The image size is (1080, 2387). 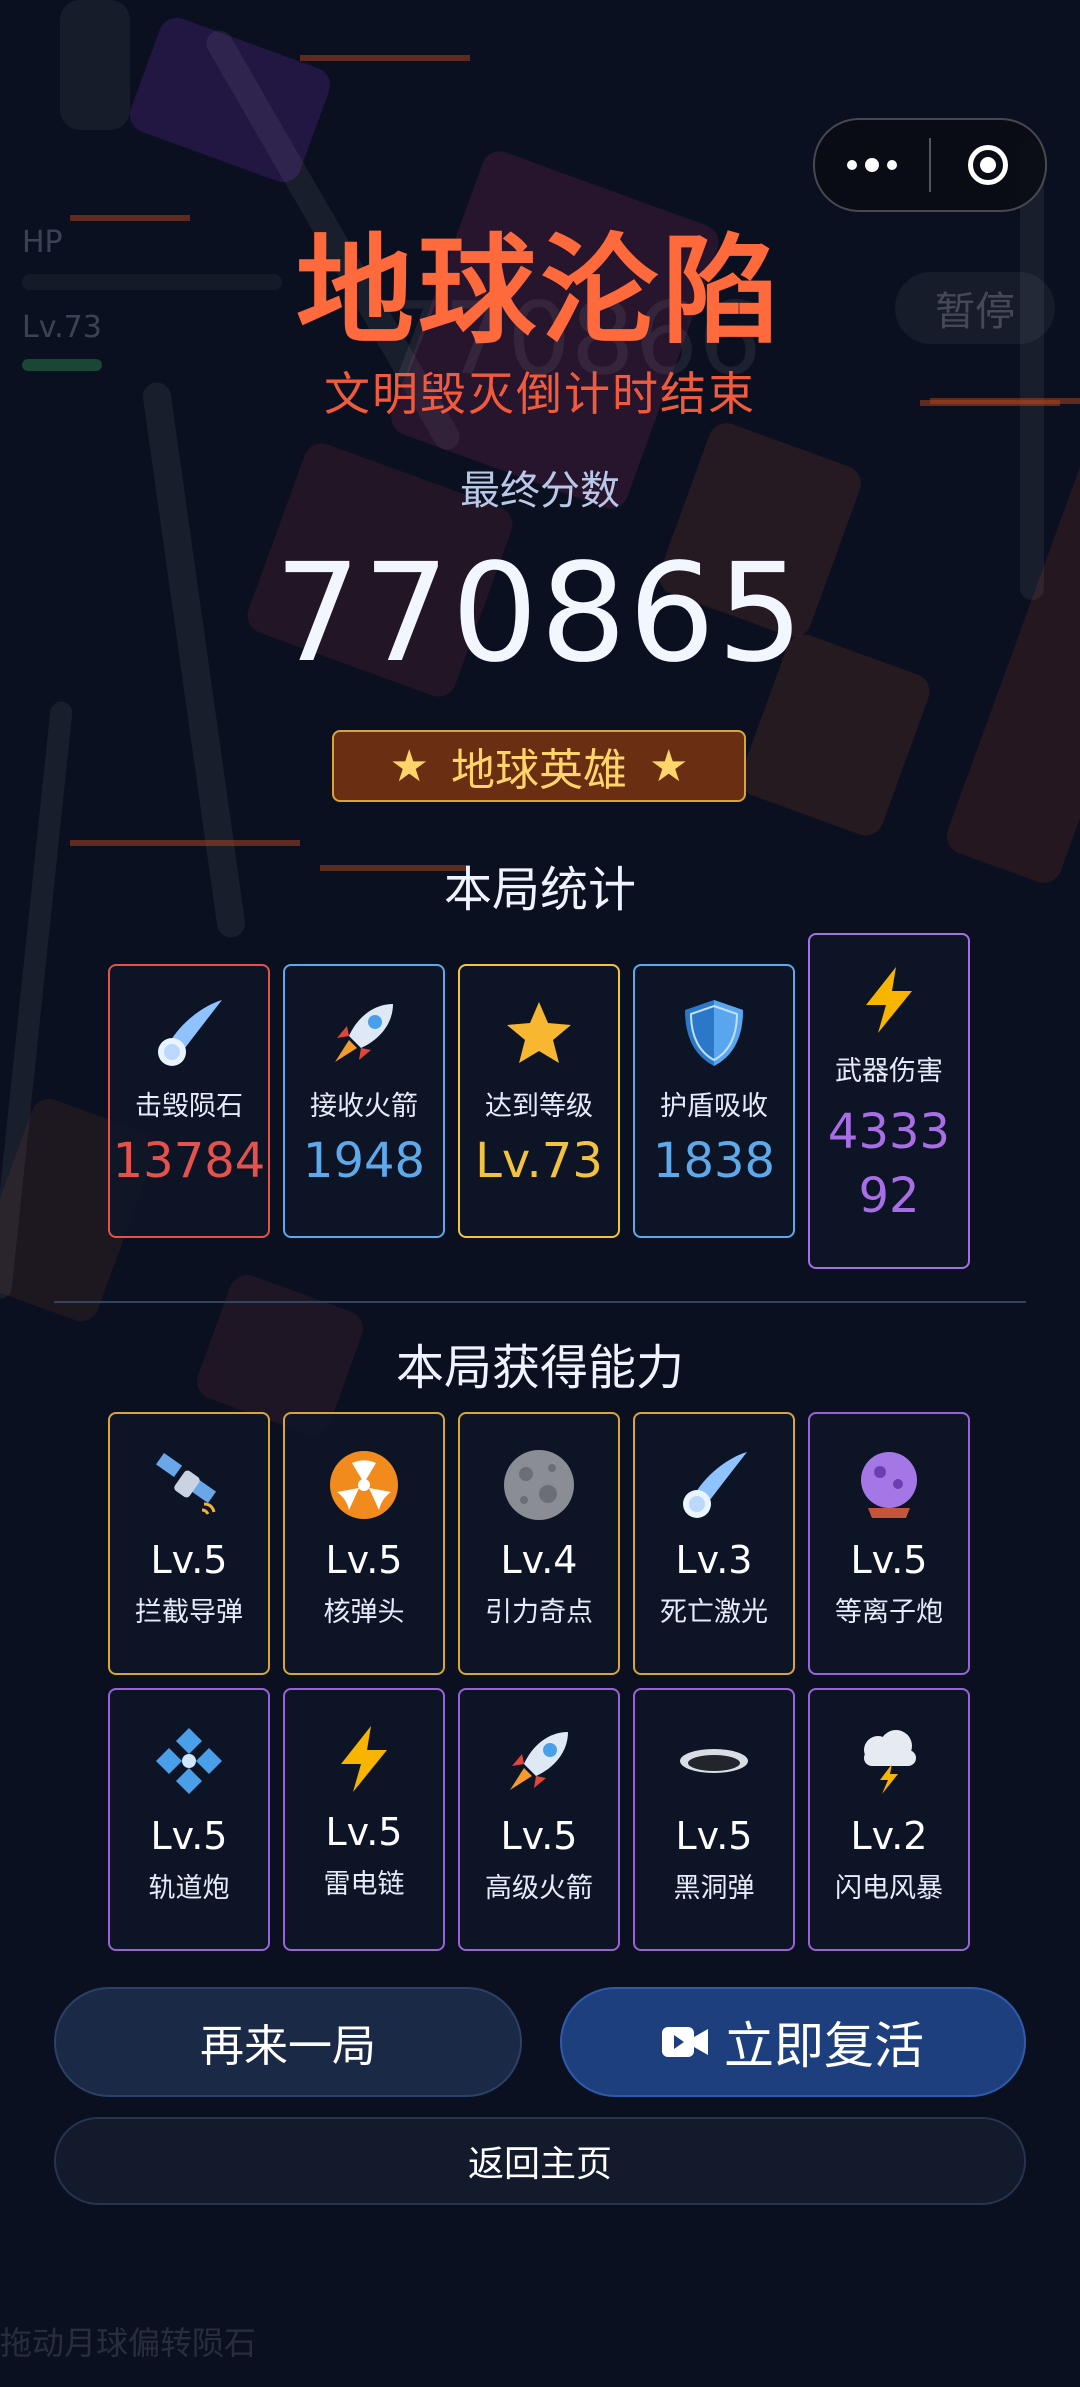 What do you see at coordinates (189, 1888) in the screenshot?
I see `ability-name: 轨道炮` at bounding box center [189, 1888].